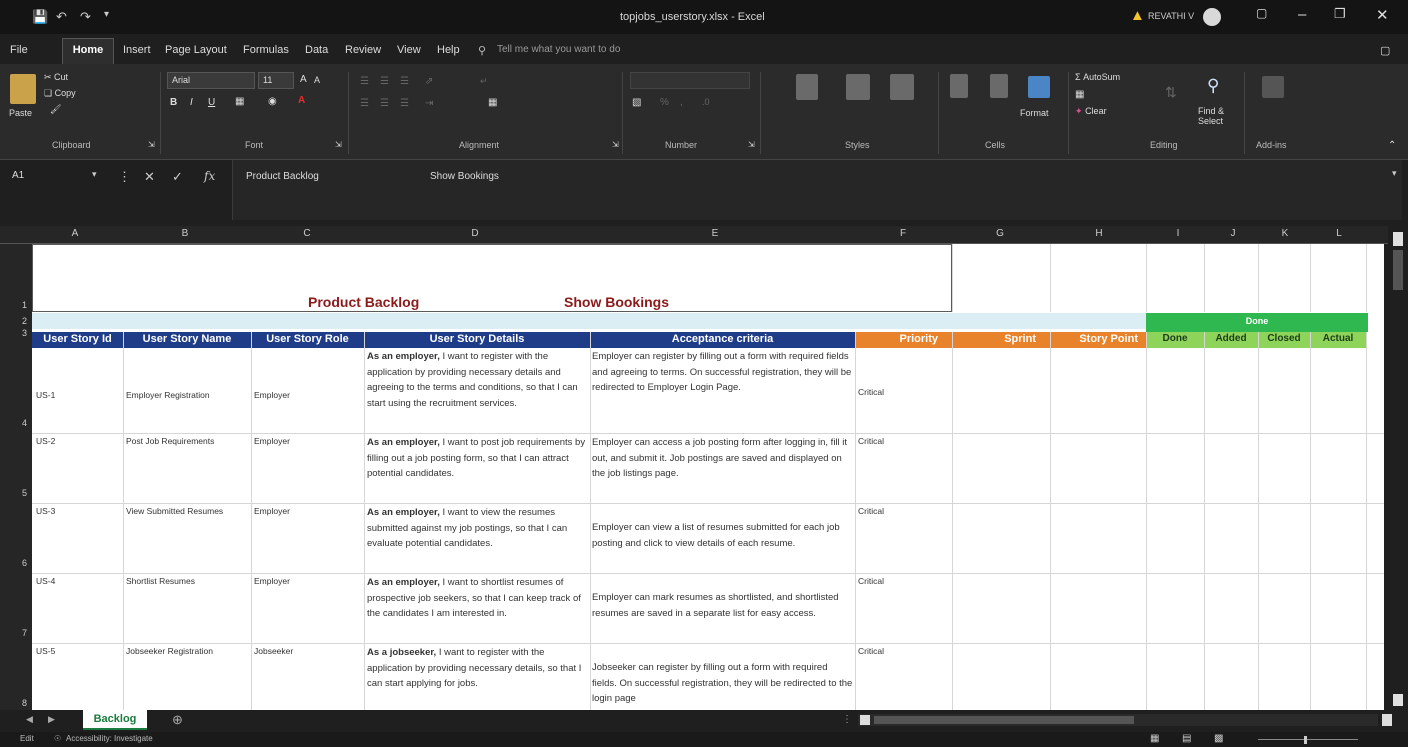 The height and width of the screenshot is (747, 1408). What do you see at coordinates (29, 719) in the screenshot?
I see `prev-sheet-icon: ◀` at bounding box center [29, 719].